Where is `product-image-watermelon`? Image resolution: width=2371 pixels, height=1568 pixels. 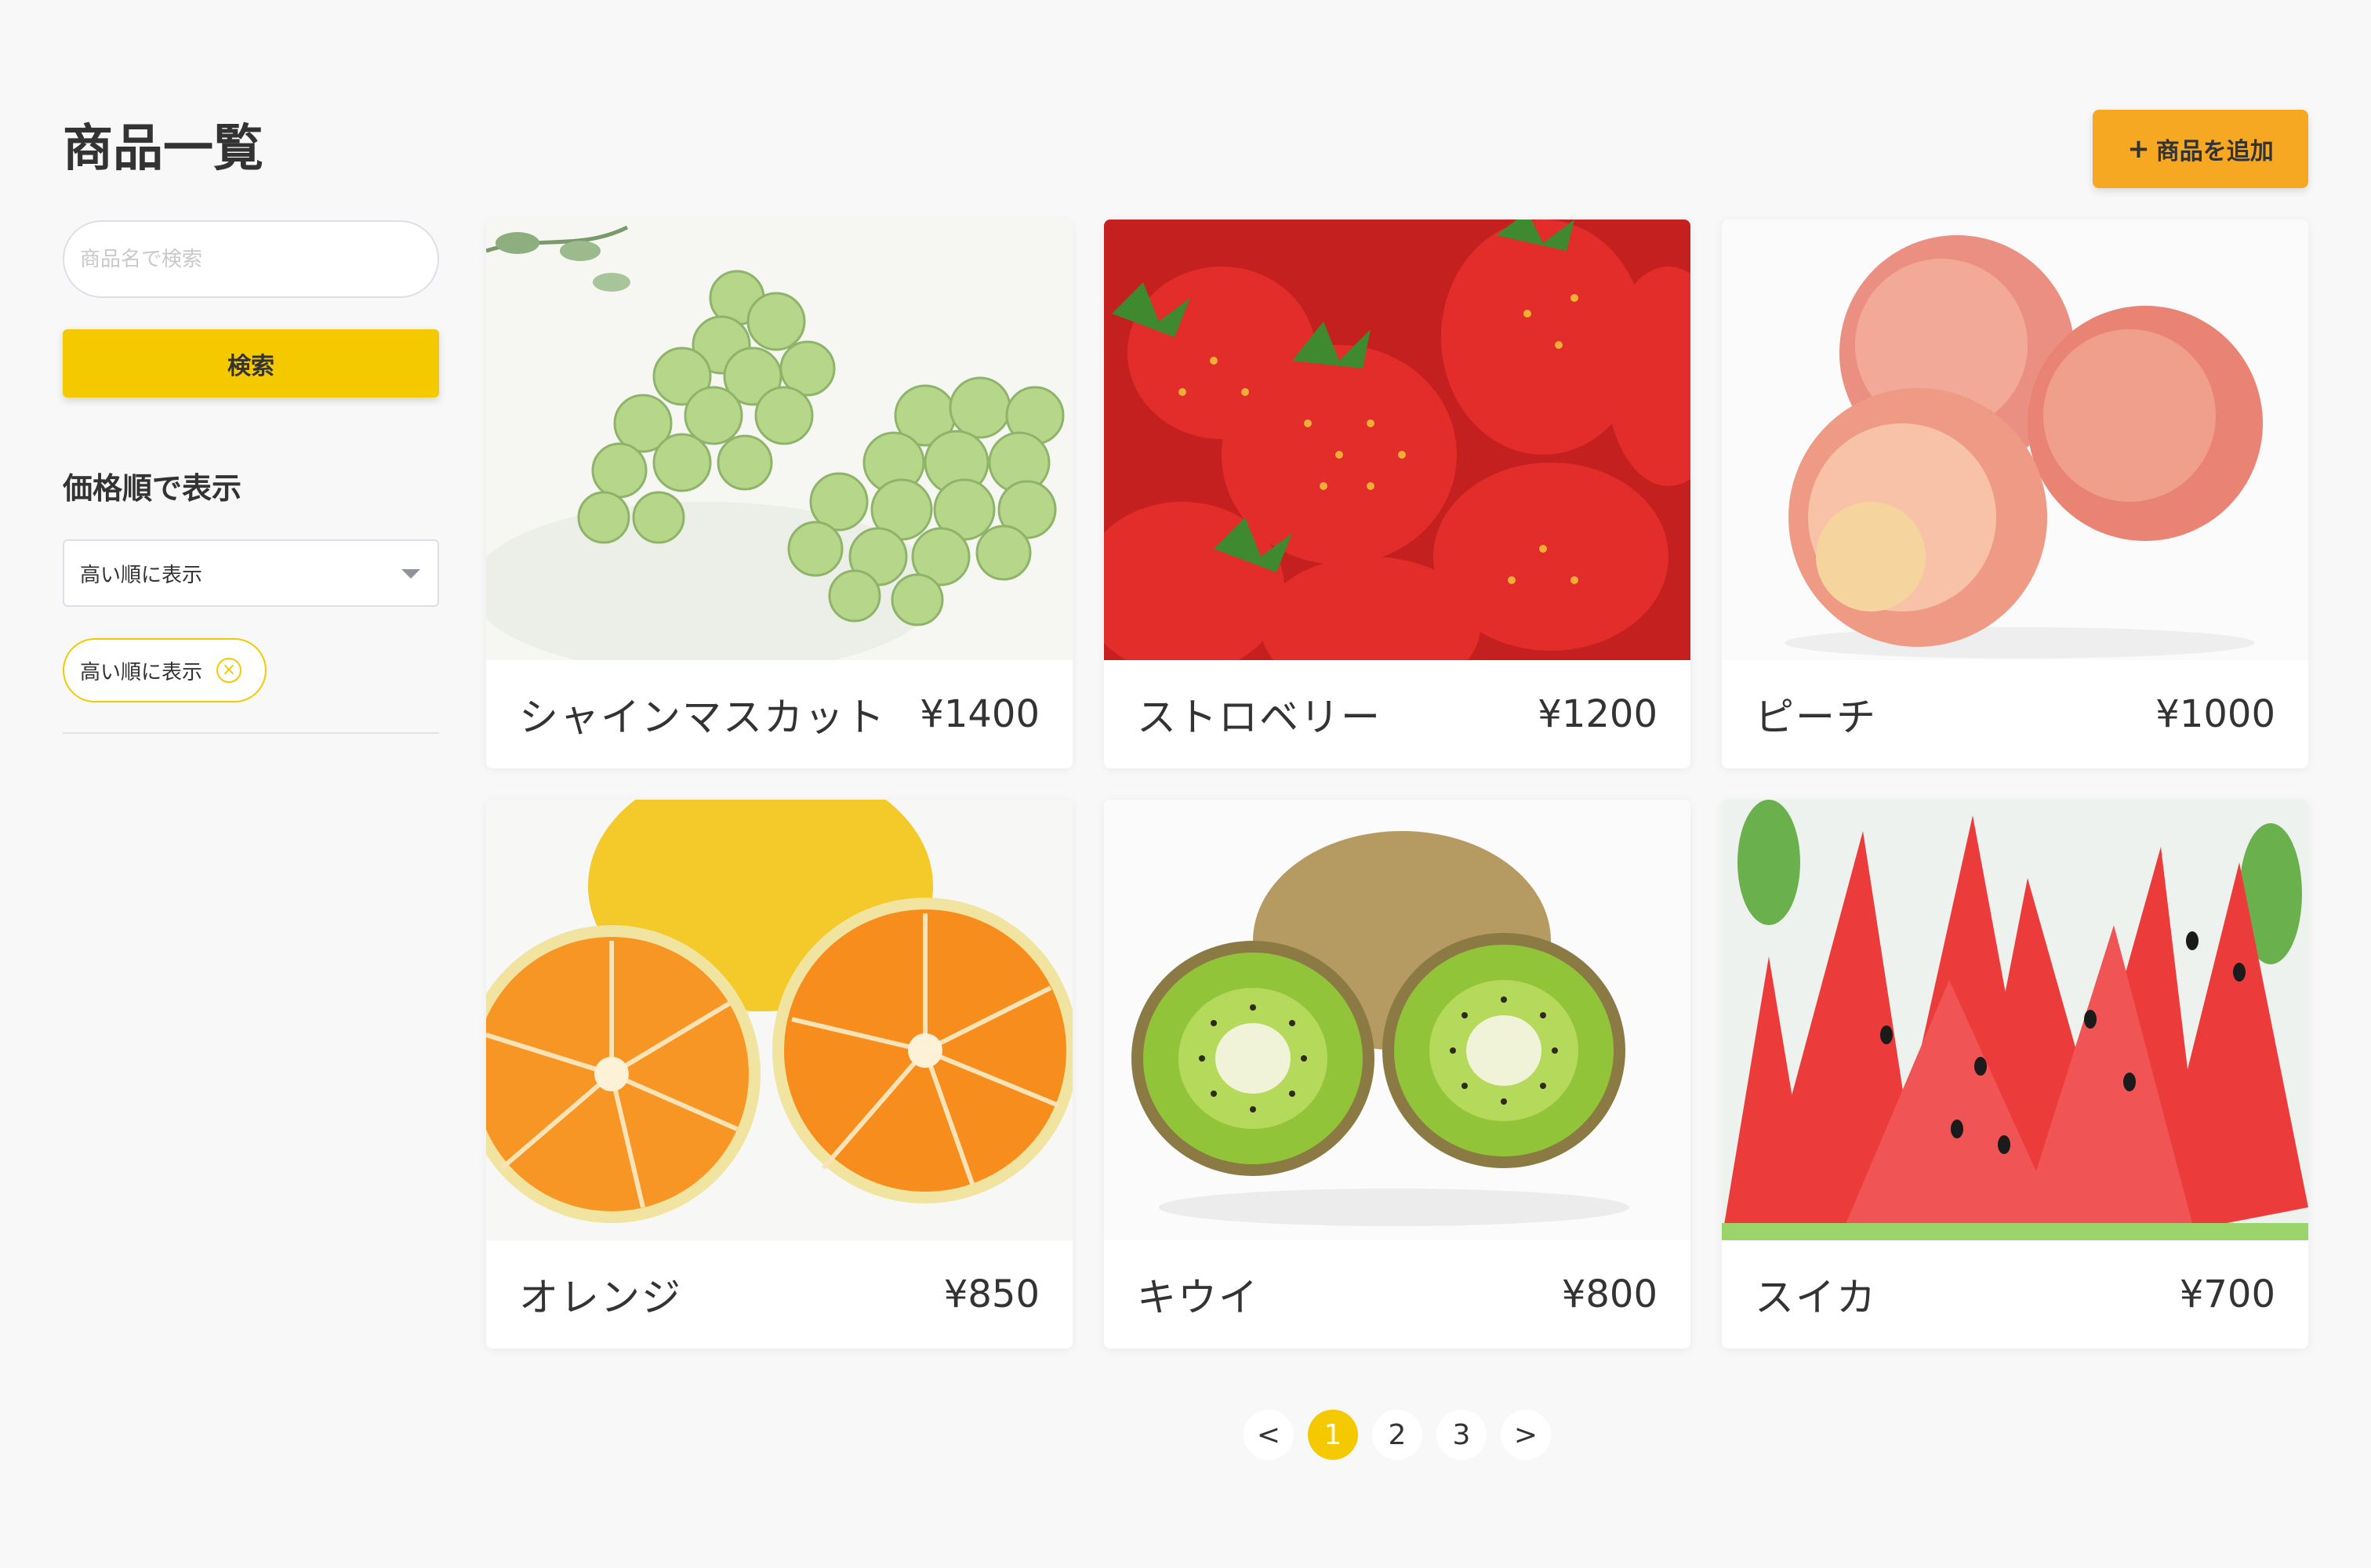
product-image-watermelon is located at coordinates (2015, 1020).